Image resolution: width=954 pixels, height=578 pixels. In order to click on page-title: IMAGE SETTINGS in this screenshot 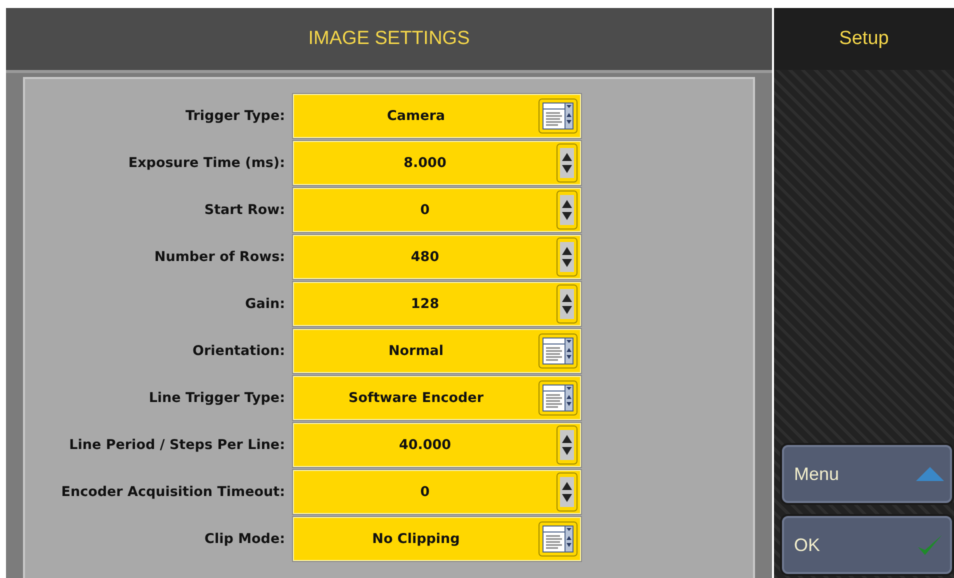, I will do `click(389, 39)`.